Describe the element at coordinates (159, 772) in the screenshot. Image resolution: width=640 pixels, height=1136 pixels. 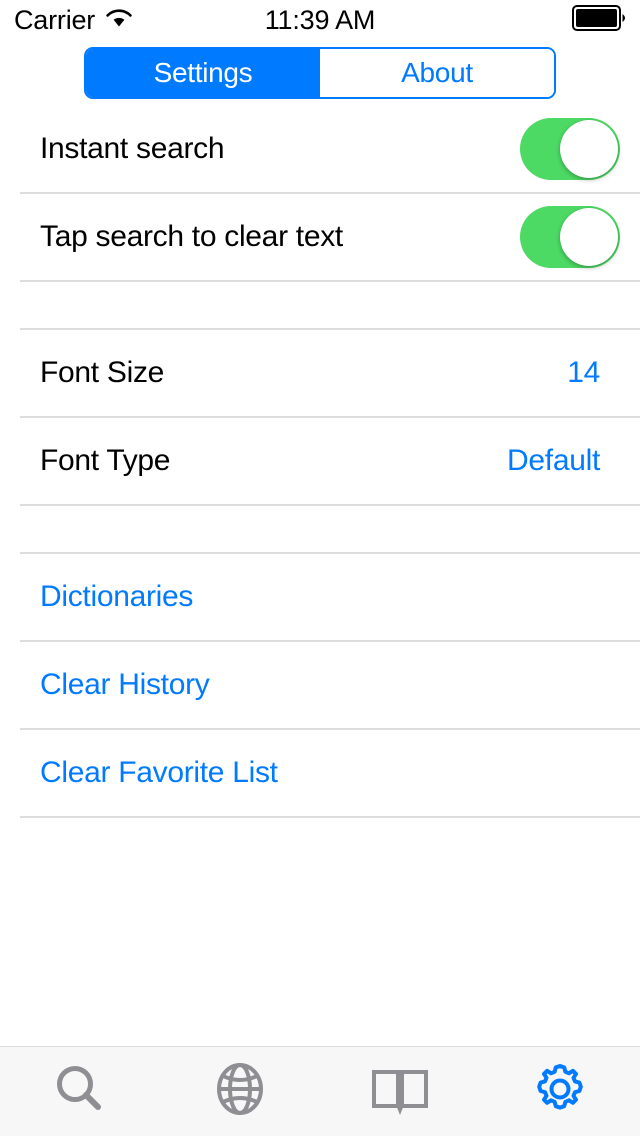
I see `row-label: Clear Favorite List` at that location.